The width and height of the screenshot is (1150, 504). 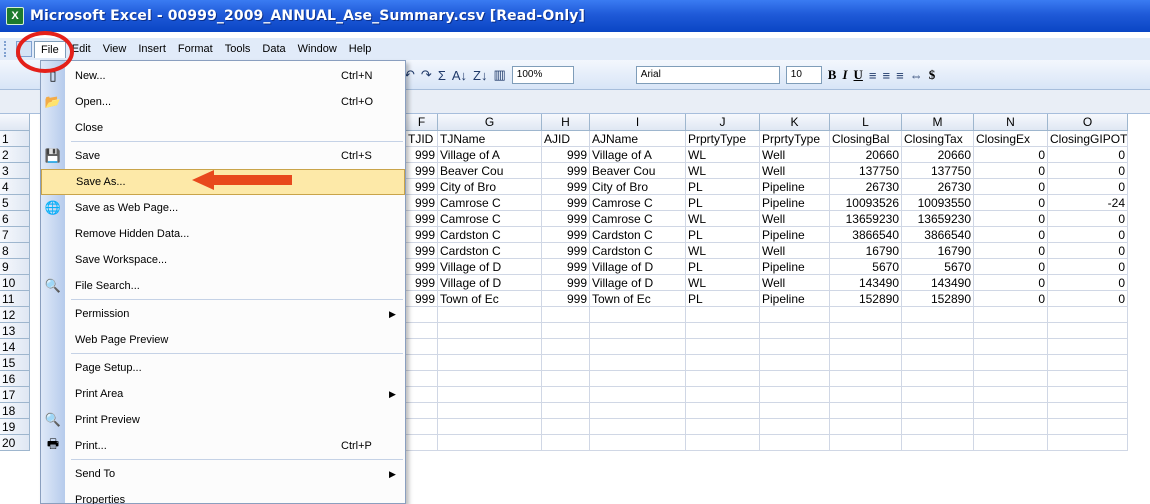 What do you see at coordinates (832, 75) in the screenshot?
I see `bold-button: B` at bounding box center [832, 75].